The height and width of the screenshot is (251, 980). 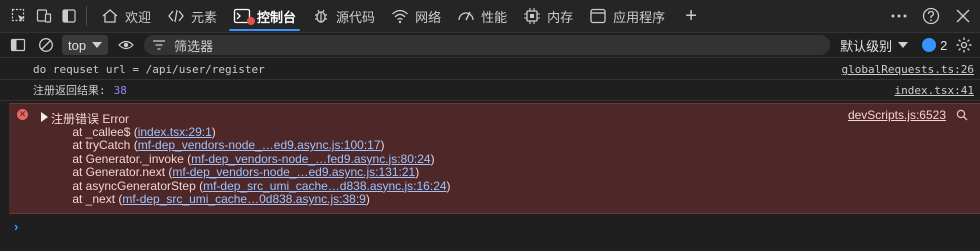 What do you see at coordinates (243, 199) in the screenshot?
I see `stack-frame-link: mf-dep_src_umi_cache…0d838.async.js:38:9` at bounding box center [243, 199].